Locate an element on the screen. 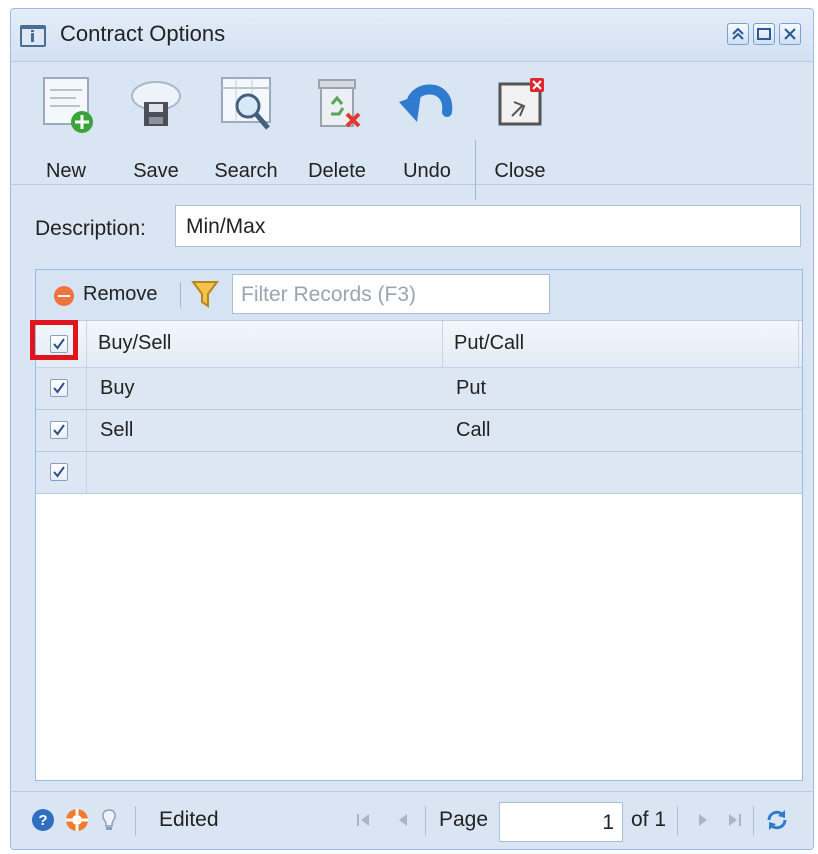 The image size is (818, 854). page-number-input: 1 is located at coordinates (561, 822).